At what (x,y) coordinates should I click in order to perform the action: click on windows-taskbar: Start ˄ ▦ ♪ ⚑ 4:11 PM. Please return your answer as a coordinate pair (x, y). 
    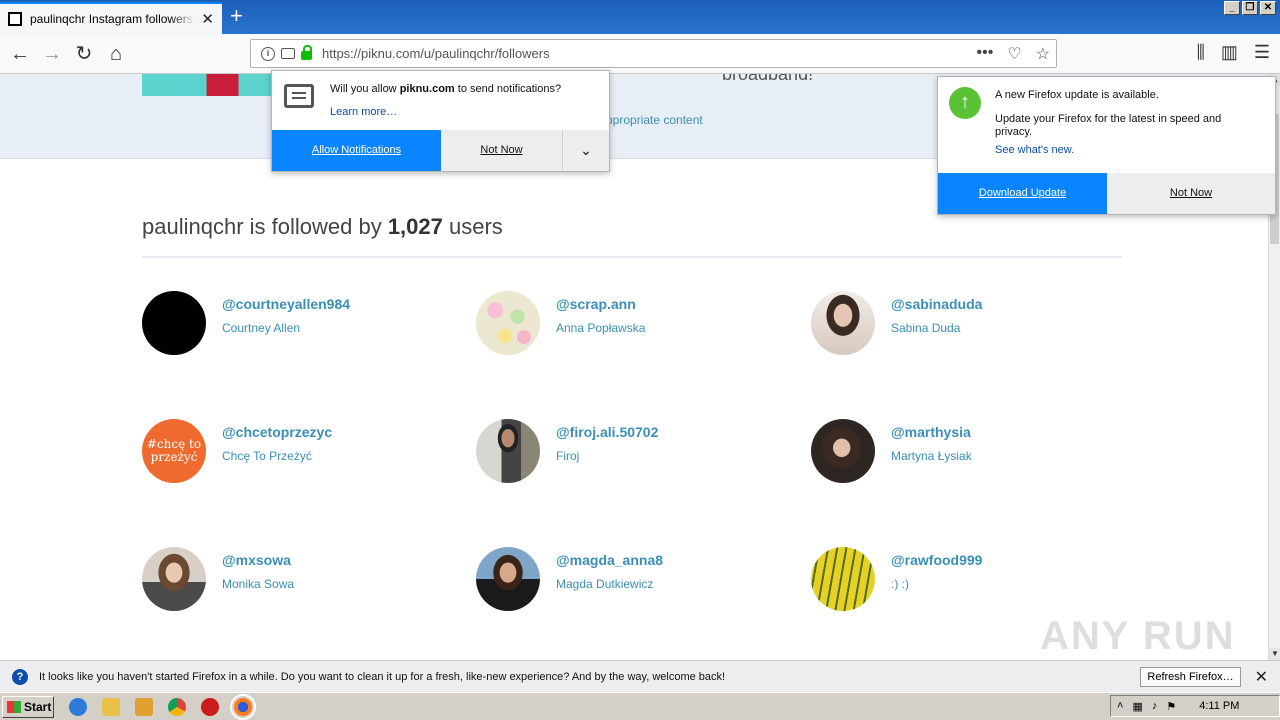
    Looking at the image, I should click on (640, 706).